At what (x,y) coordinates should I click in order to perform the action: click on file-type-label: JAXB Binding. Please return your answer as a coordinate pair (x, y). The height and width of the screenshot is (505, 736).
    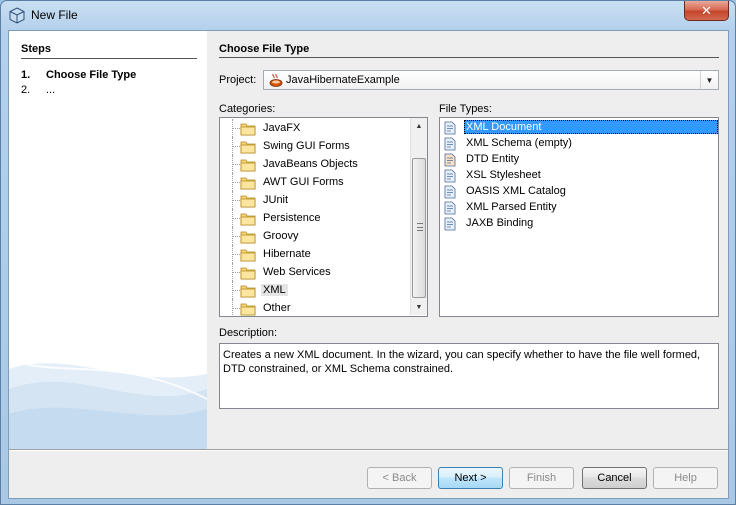
    Looking at the image, I should click on (500, 223).